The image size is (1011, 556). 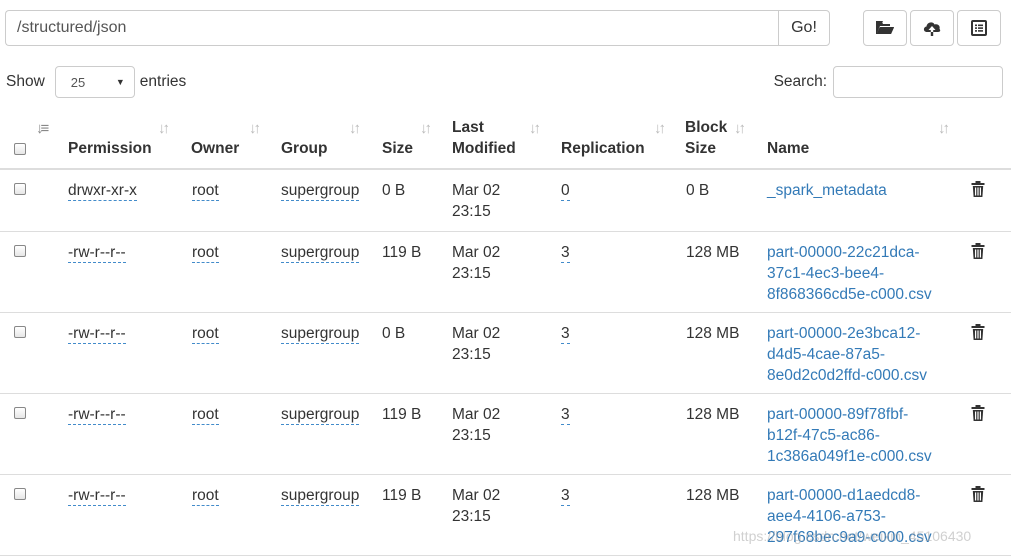 I want to click on page-size-control: Show 25 ▼ entries, so click(x=96, y=82).